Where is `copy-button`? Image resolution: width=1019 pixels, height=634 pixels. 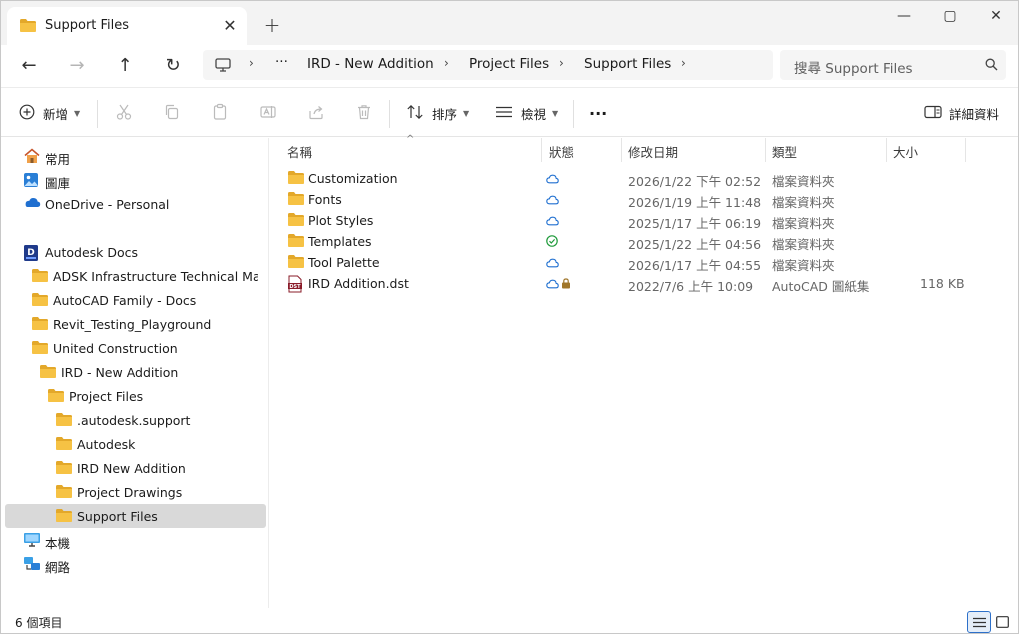 copy-button is located at coordinates (172, 113).